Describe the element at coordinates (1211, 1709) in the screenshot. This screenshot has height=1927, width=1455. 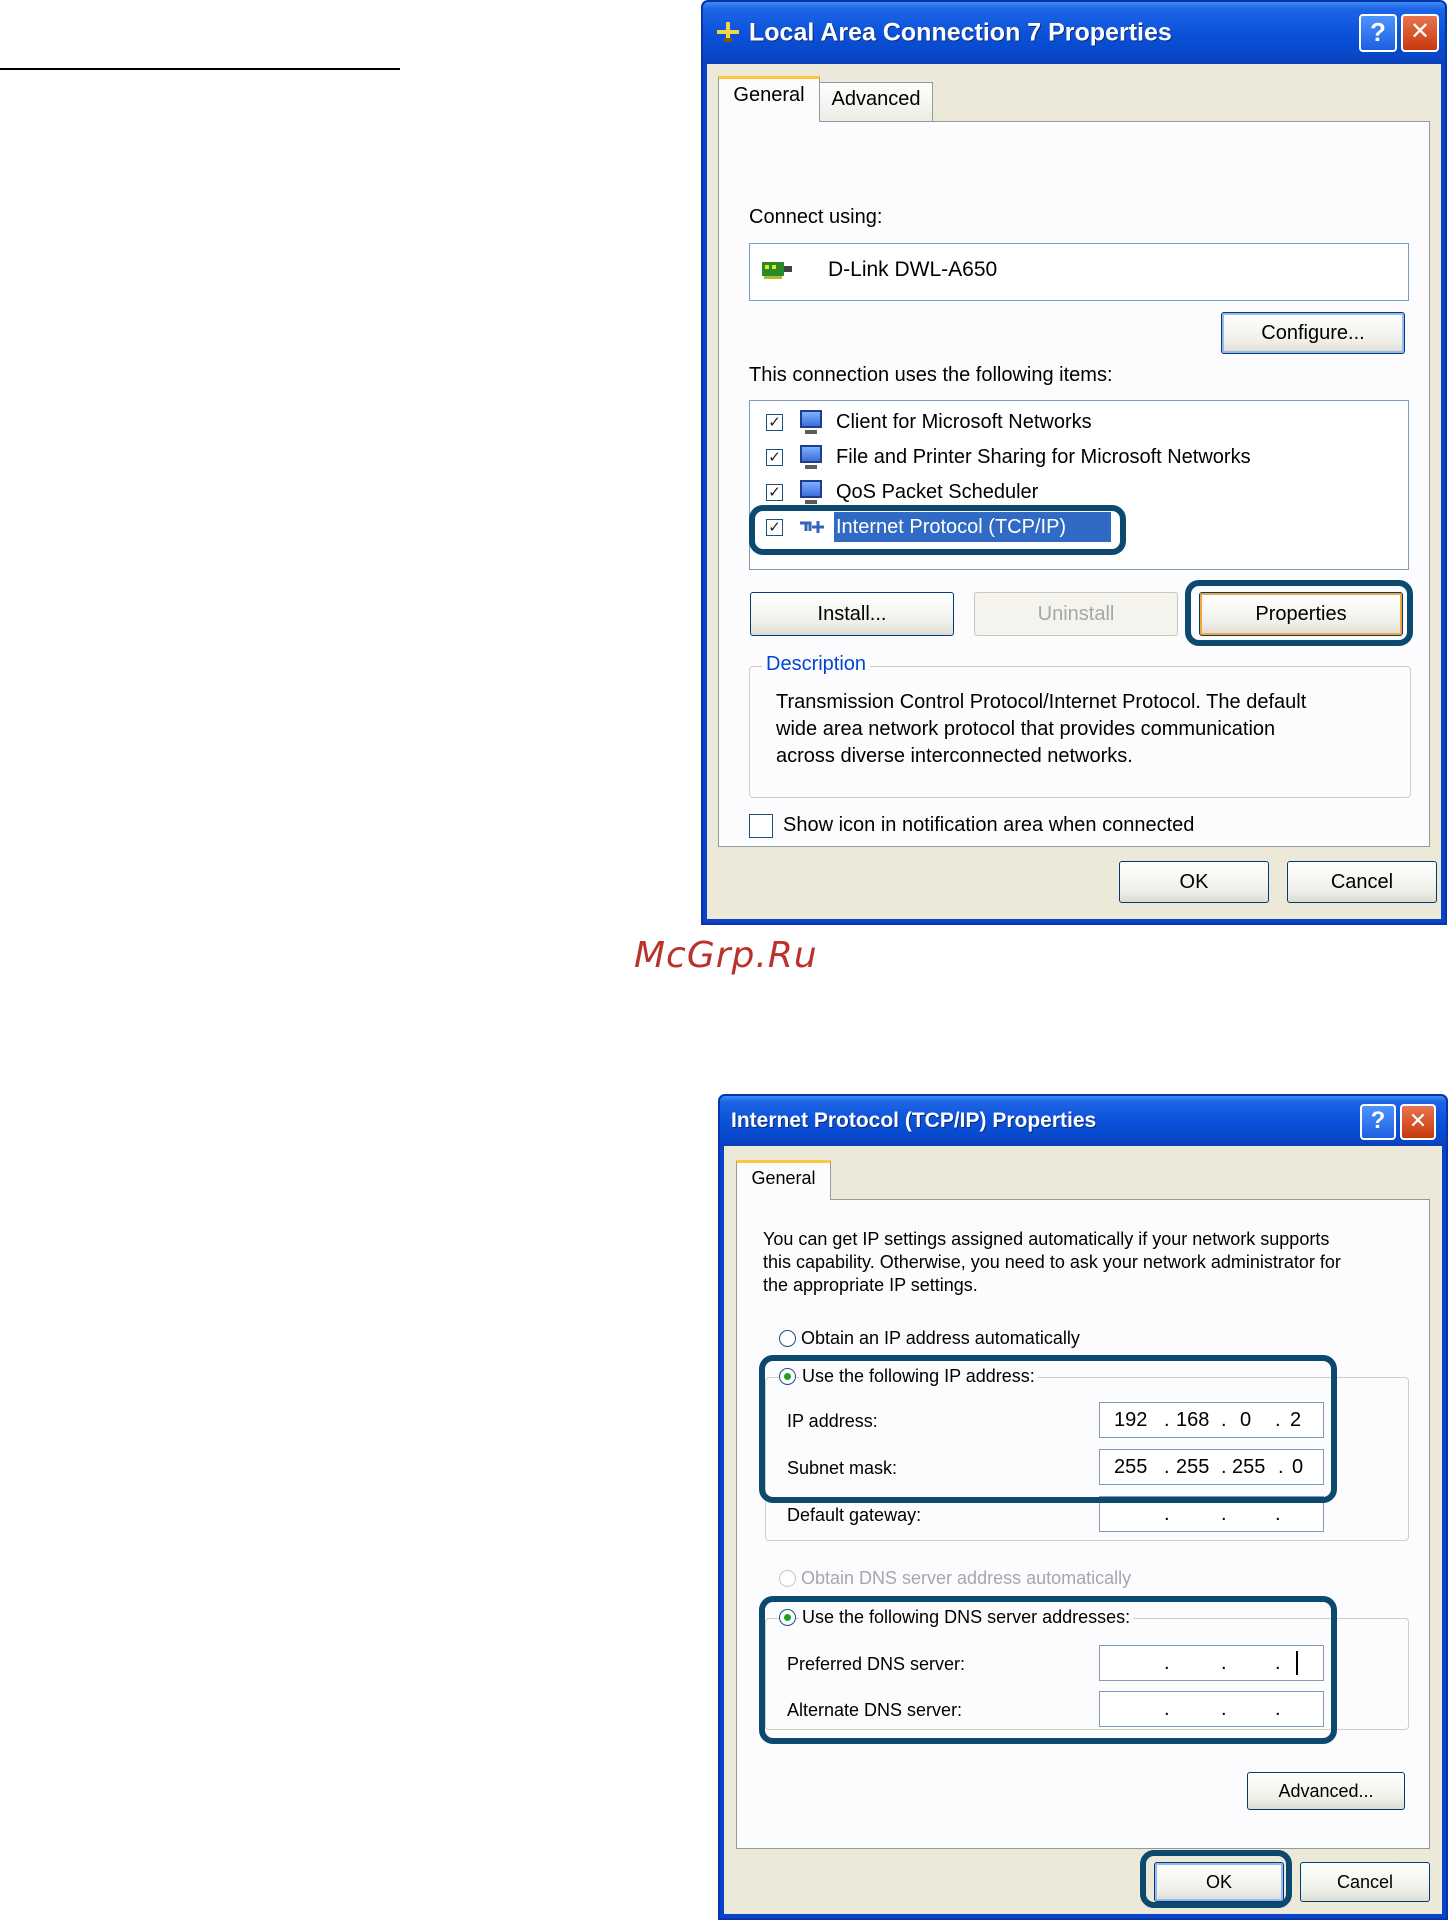
I see `alternate-dns-field: . . .` at that location.